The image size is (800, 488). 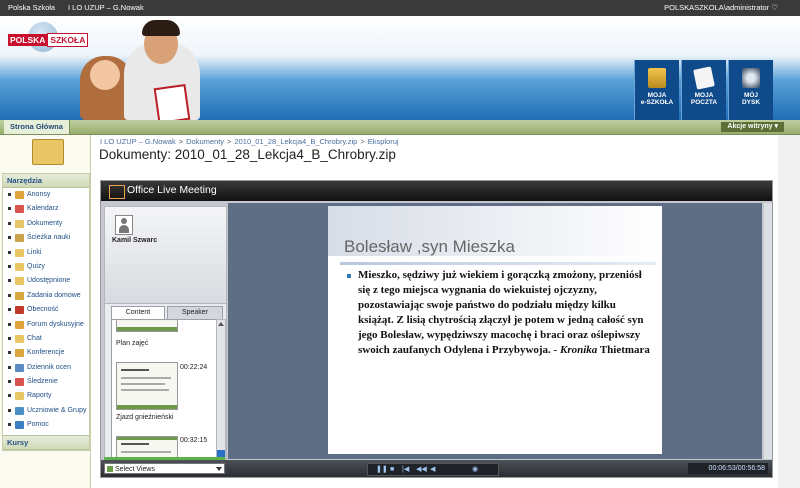 I want to click on scroll-up-icon, so click(x=221, y=324).